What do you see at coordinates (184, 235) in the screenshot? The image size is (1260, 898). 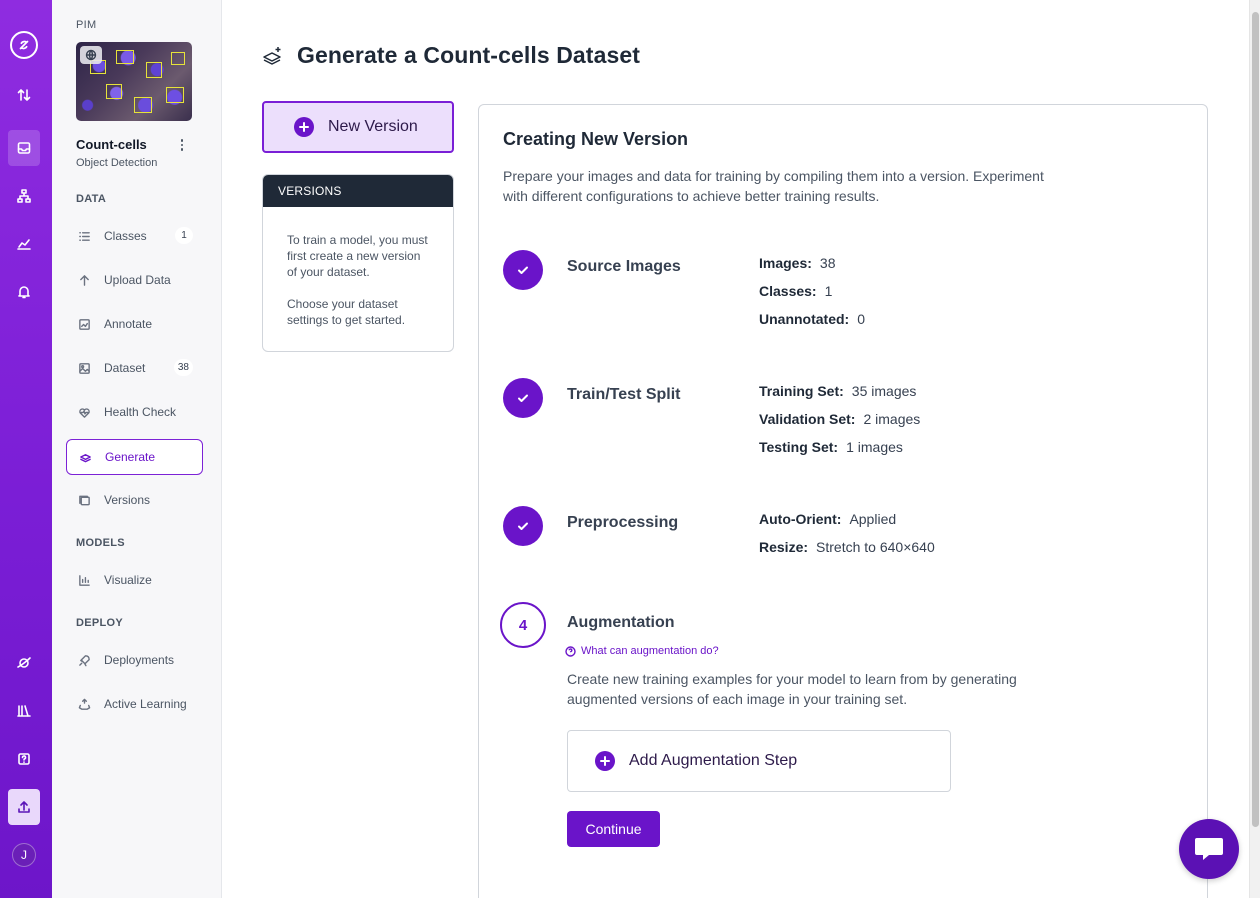 I see `classes-count-badge: 1` at bounding box center [184, 235].